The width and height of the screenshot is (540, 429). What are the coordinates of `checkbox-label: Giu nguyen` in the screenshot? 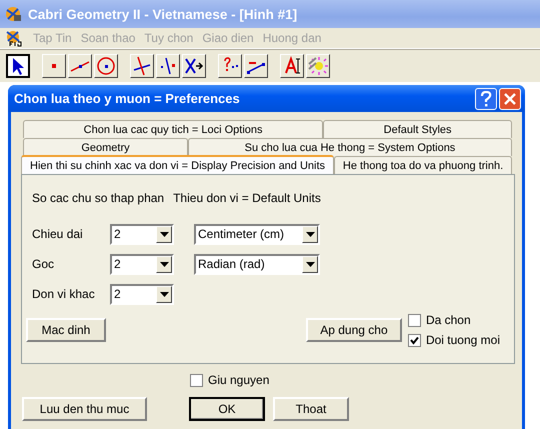 It's located at (239, 380).